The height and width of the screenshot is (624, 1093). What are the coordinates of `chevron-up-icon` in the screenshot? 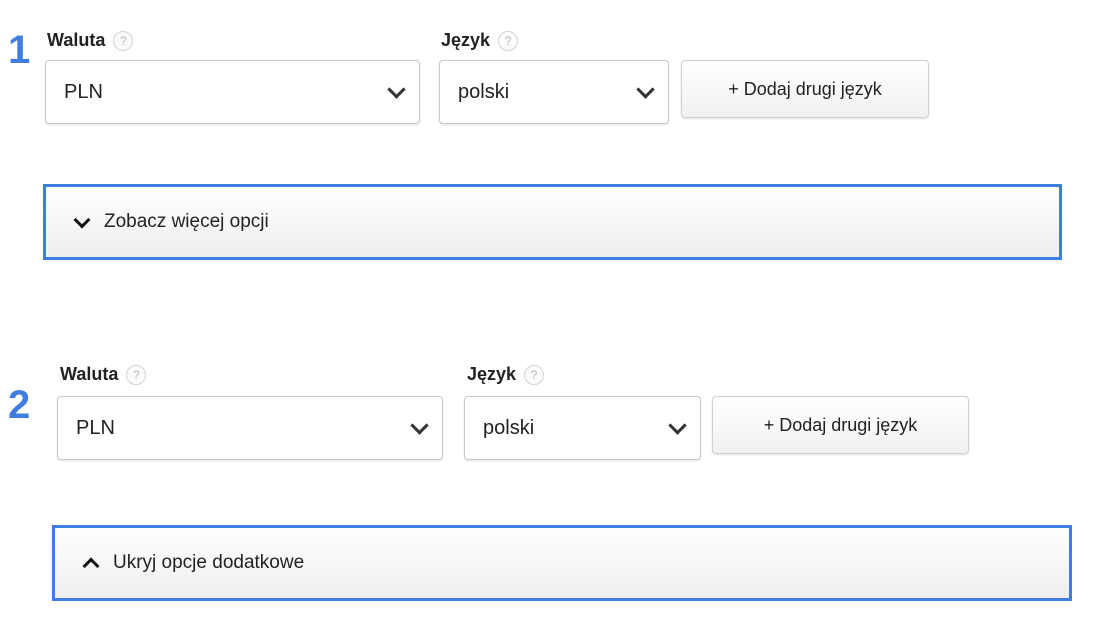 It's located at (91, 565).